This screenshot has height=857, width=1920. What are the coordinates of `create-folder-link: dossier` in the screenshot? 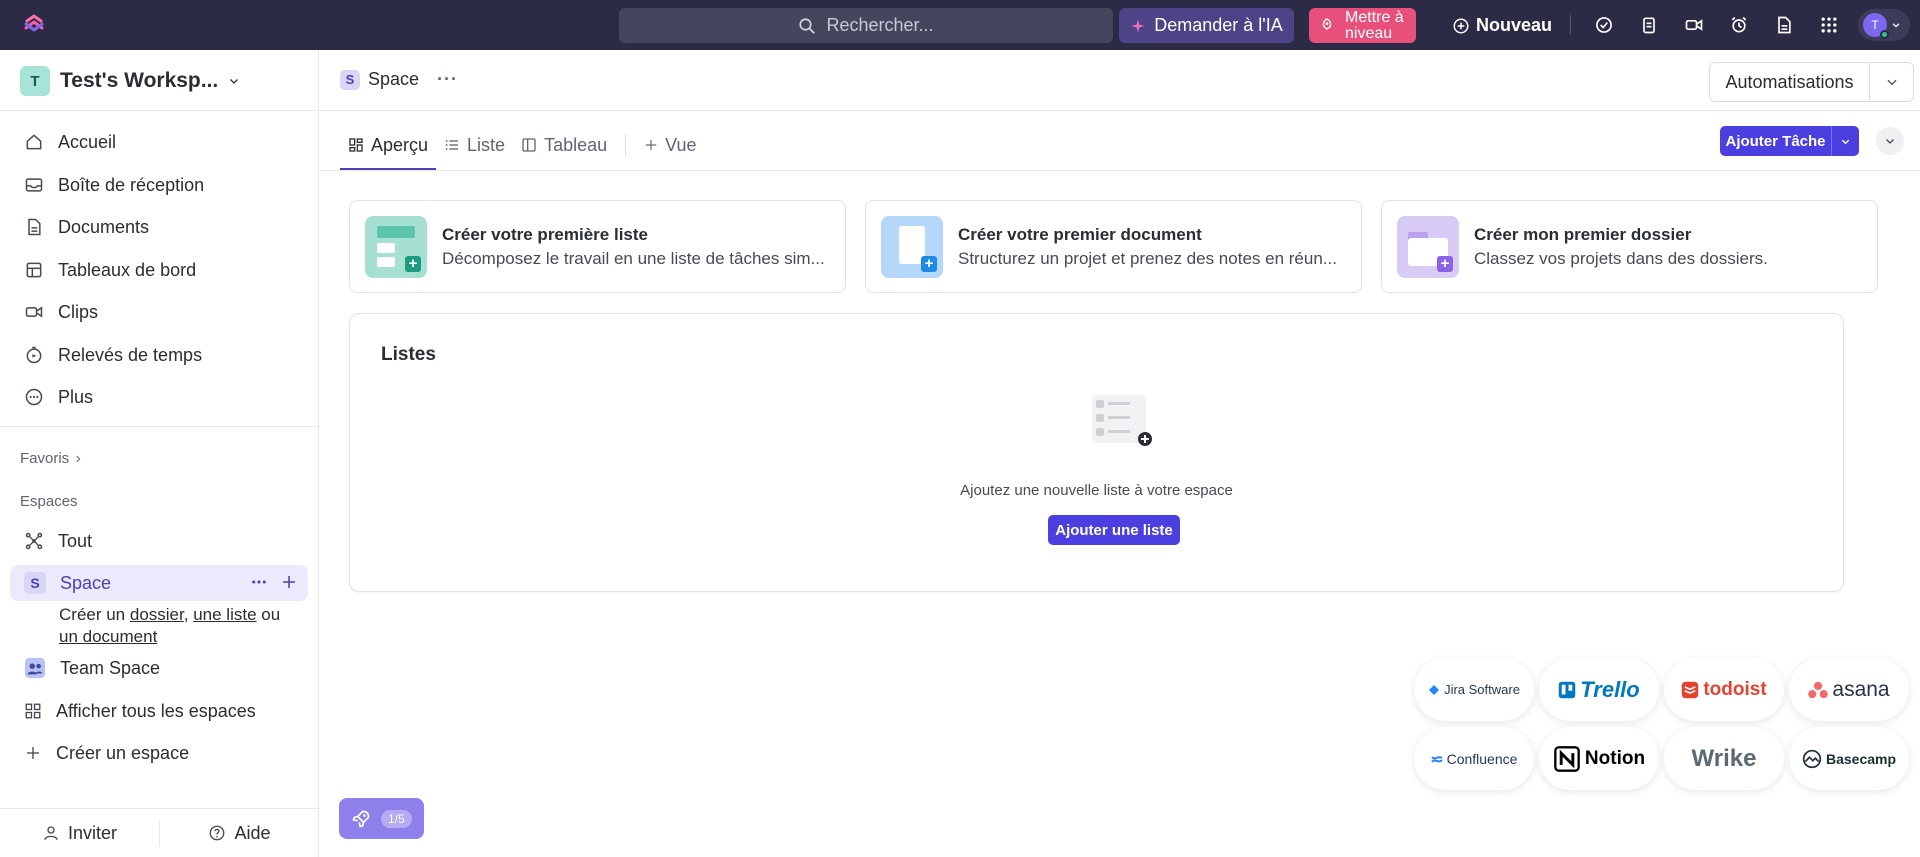 It's located at (157, 614).